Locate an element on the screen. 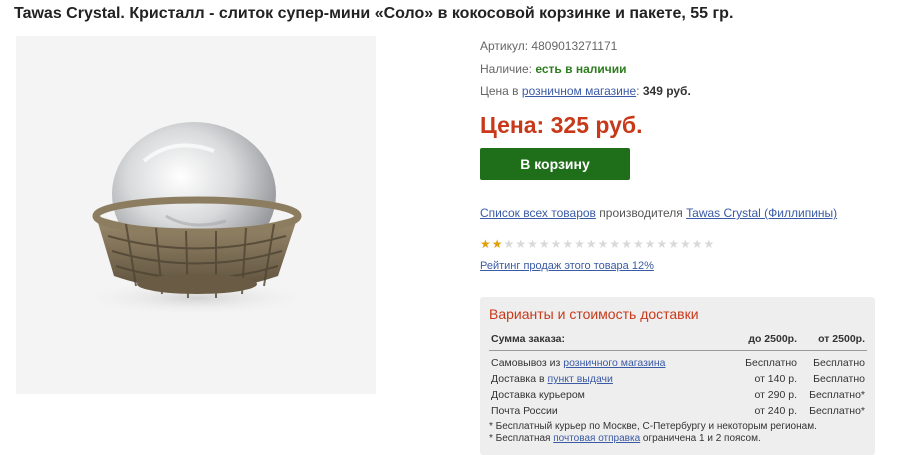 The height and width of the screenshot is (455, 902). availability-row: Наличие: есть в наличии is located at coordinates (553, 69).